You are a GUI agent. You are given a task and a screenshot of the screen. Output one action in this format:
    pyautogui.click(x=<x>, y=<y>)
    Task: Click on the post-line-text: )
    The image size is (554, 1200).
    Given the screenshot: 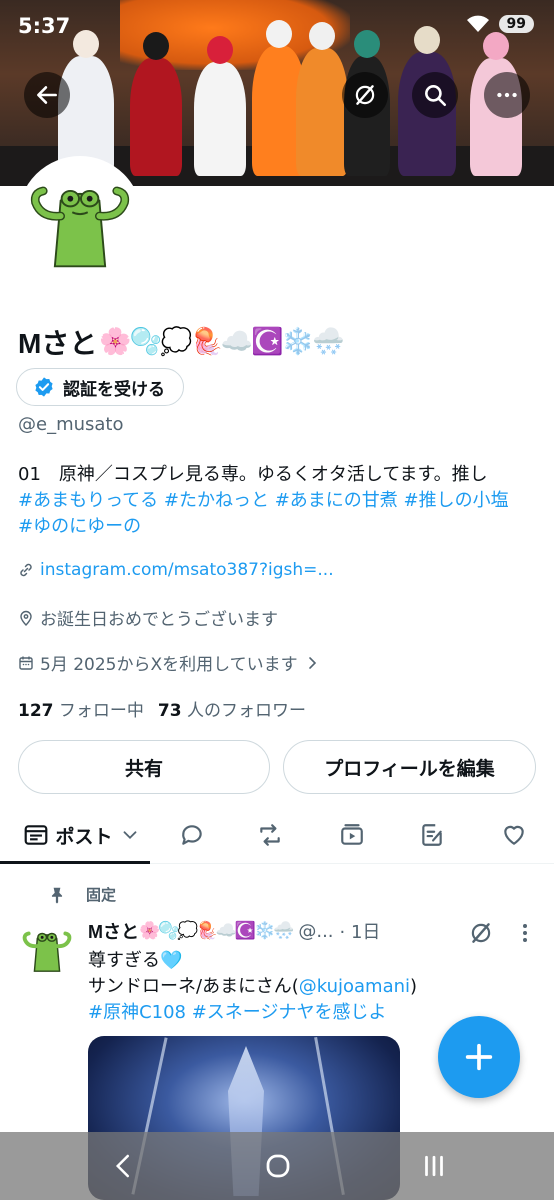 What is the action you would take?
    pyautogui.click(x=414, y=986)
    